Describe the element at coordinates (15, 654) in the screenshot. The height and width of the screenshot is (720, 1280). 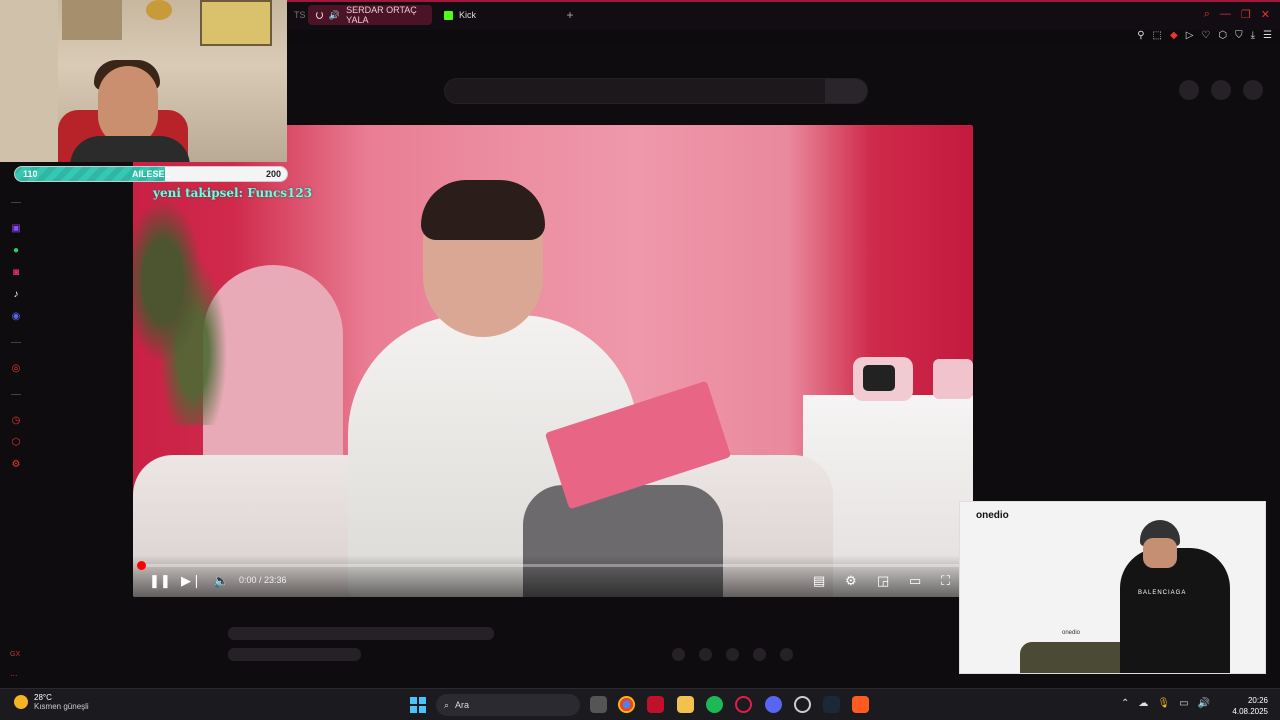
I see `gx-label: GX` at that location.